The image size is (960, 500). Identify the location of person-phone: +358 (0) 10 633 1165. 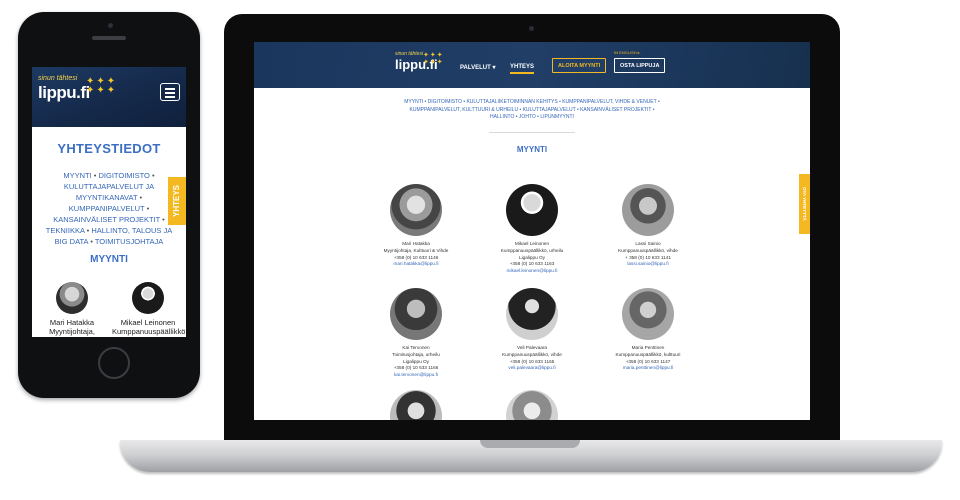
(532, 361).